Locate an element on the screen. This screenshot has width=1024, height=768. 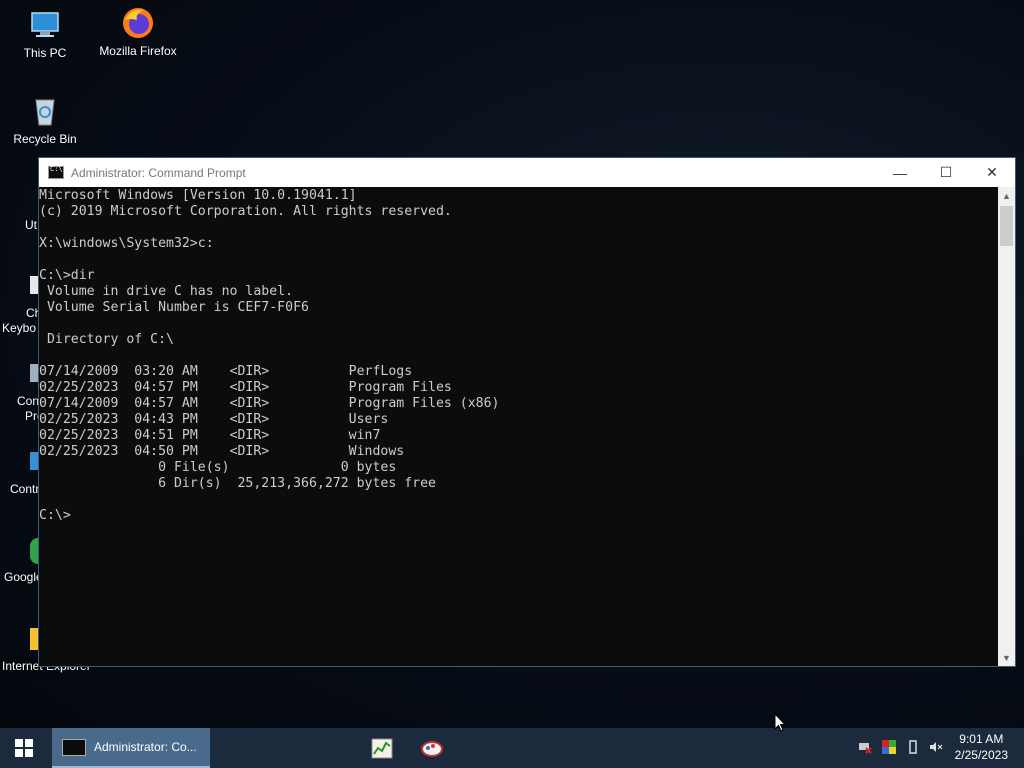
partial-chrome-icon is located at coordinates (34, 551).